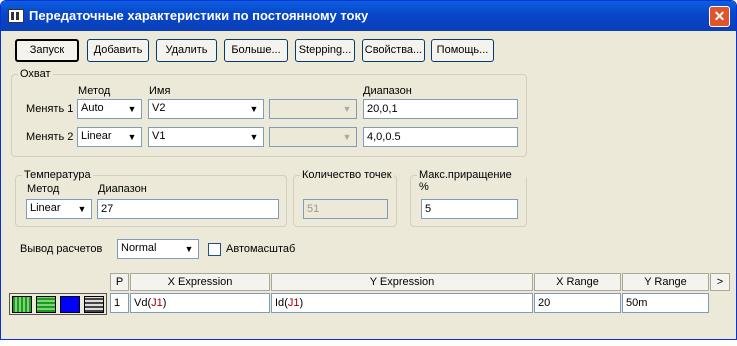  I want to click on output-label: Вывод расчетов, so click(61, 249).